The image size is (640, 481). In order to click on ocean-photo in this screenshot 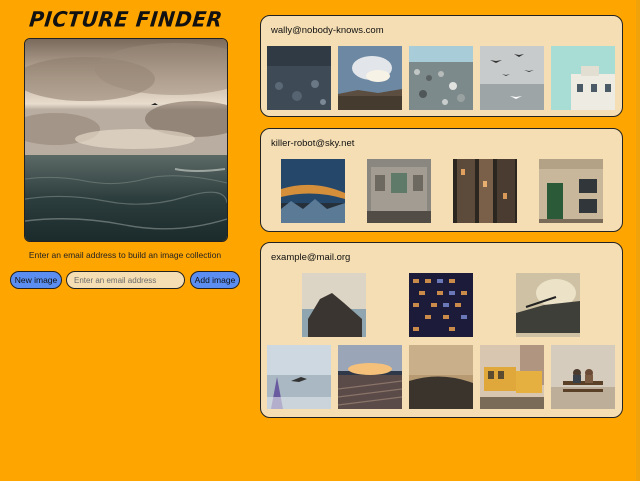, I will do `click(126, 140)`.